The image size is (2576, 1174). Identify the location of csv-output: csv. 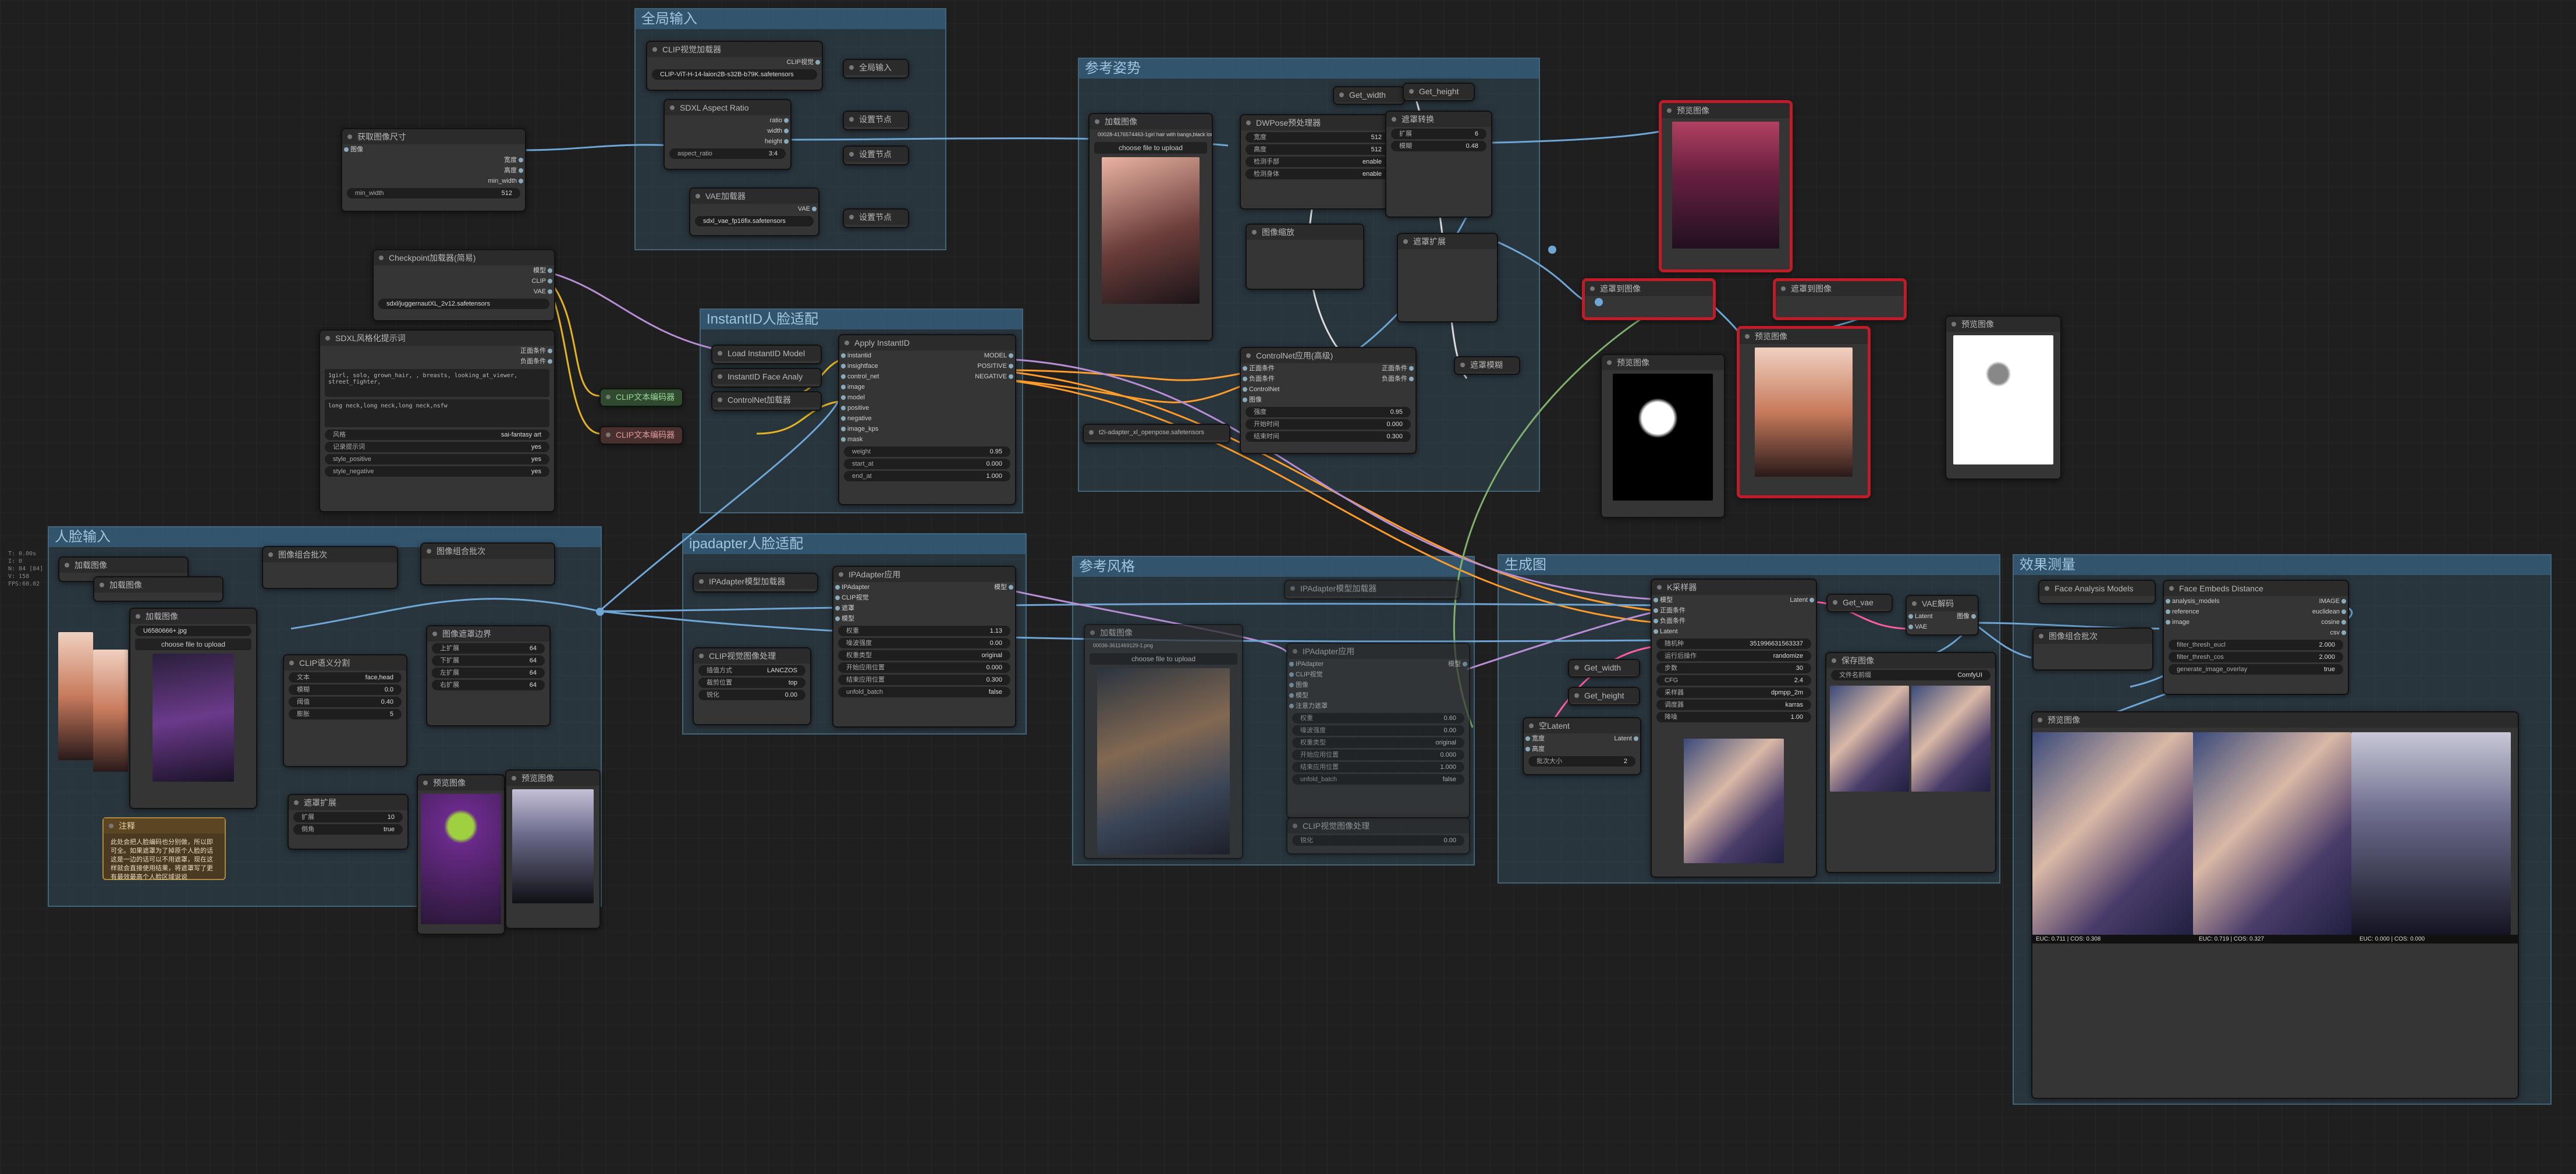
(2338, 632).